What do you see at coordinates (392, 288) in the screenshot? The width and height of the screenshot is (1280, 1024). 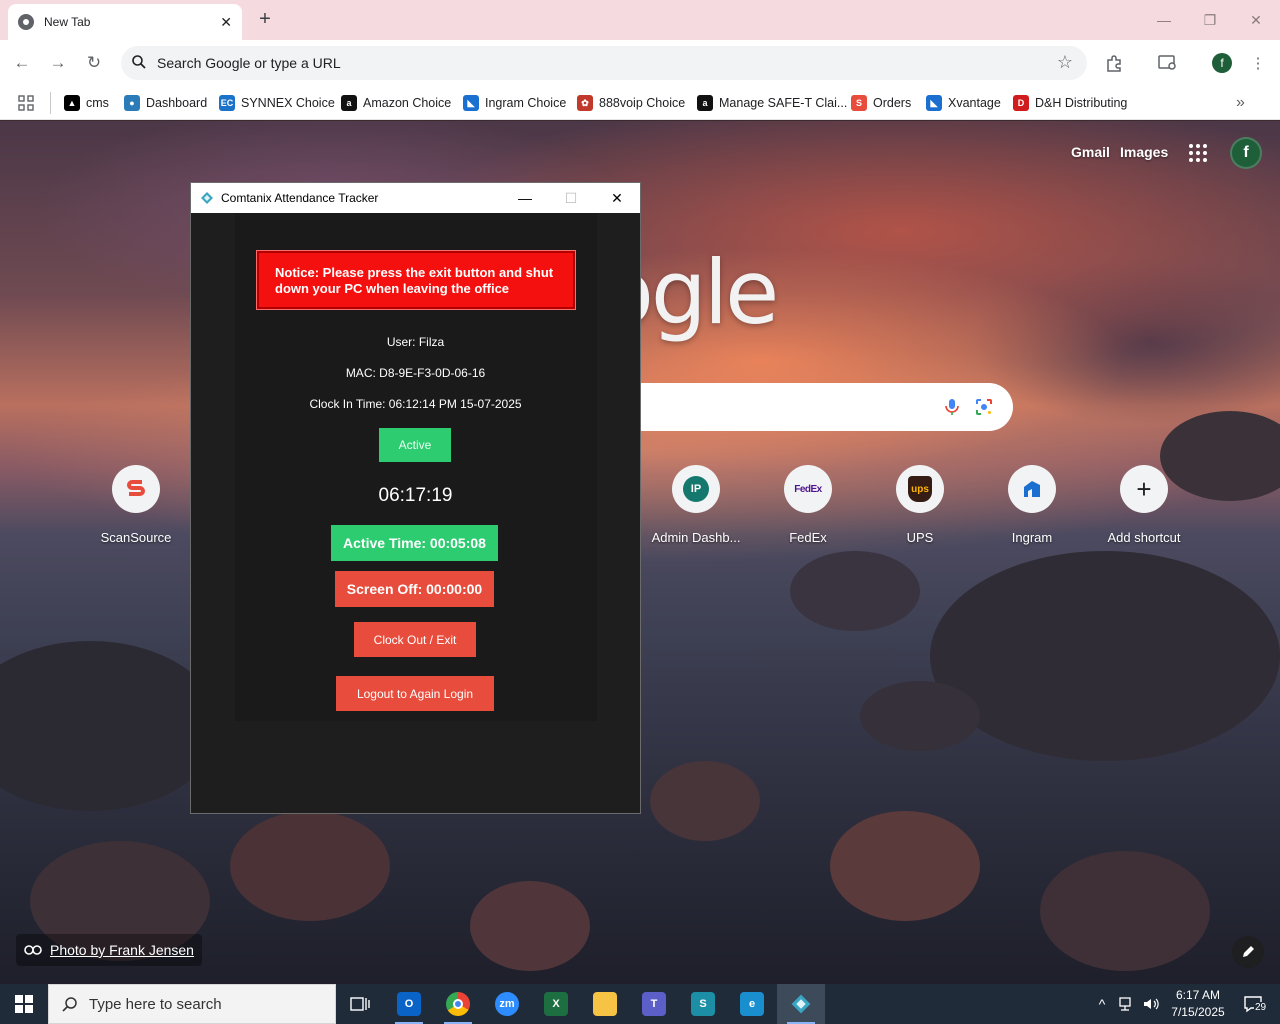 I see `notice-line: down your PC when leaving the office` at bounding box center [392, 288].